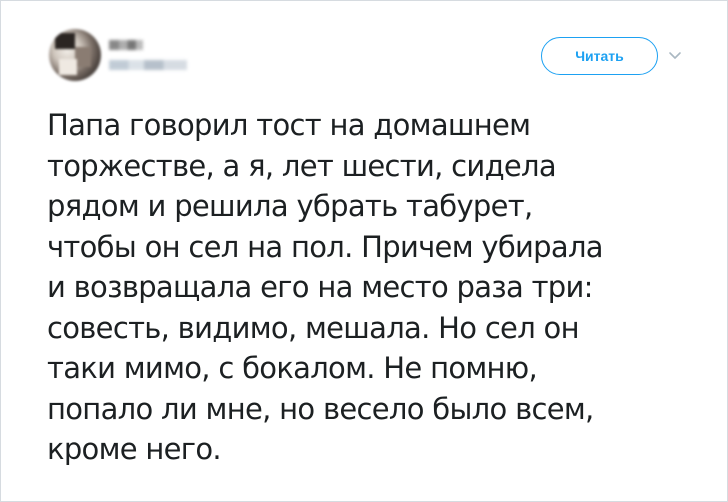 The height and width of the screenshot is (502, 728). What do you see at coordinates (75, 55) in the screenshot?
I see `avatar` at bounding box center [75, 55].